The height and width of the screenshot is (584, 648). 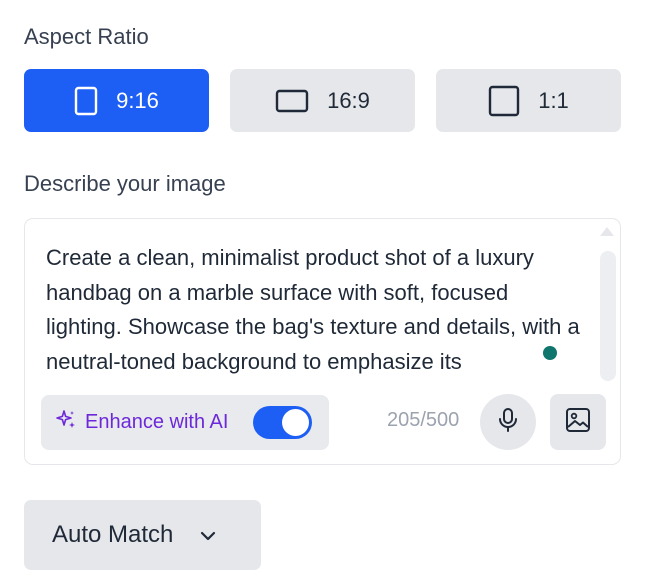 I want to click on enhance-with-ai-control: Enhance with AI, so click(x=185, y=422).